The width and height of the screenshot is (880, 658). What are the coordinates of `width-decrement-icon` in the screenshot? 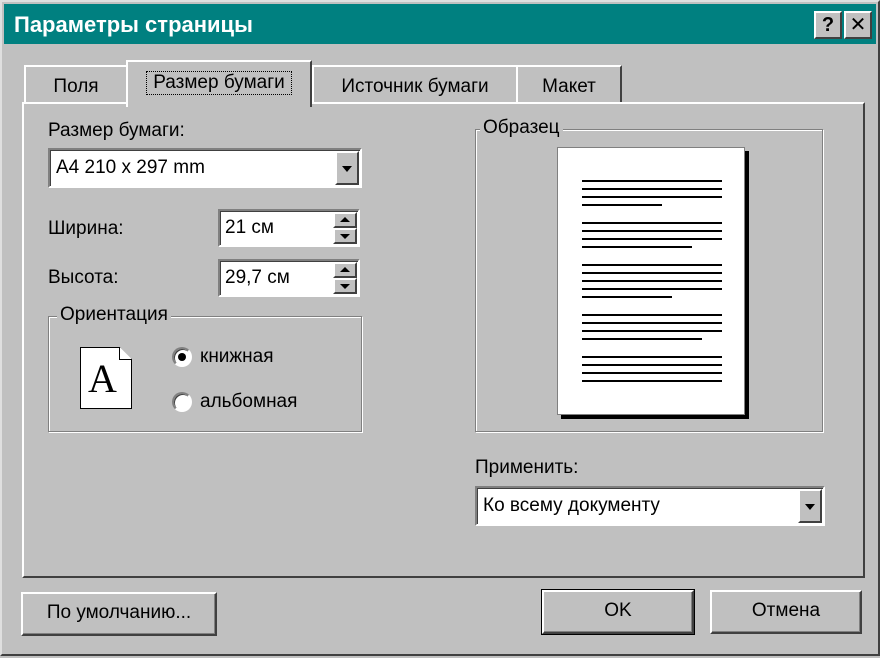 It's located at (345, 236).